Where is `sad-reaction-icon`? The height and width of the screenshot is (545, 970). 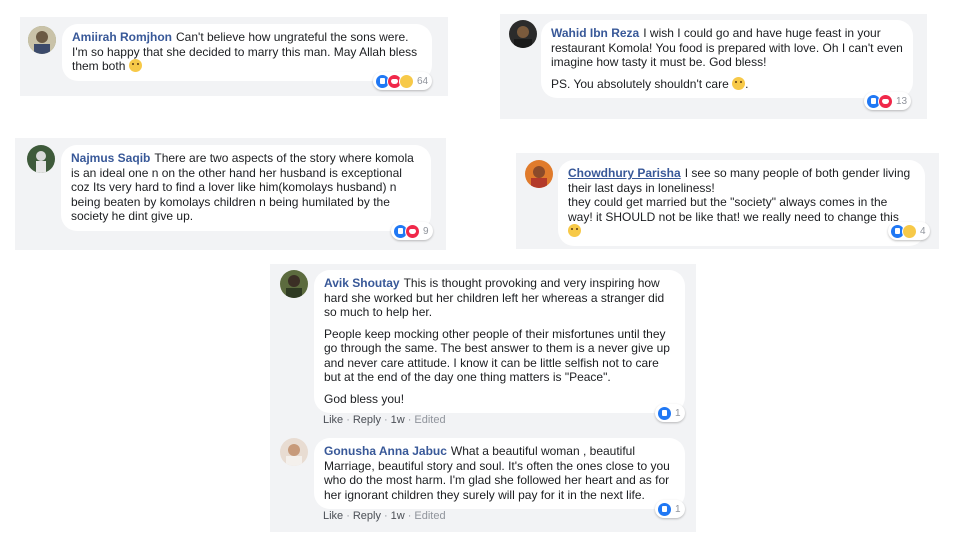 sad-reaction-icon is located at coordinates (406, 81).